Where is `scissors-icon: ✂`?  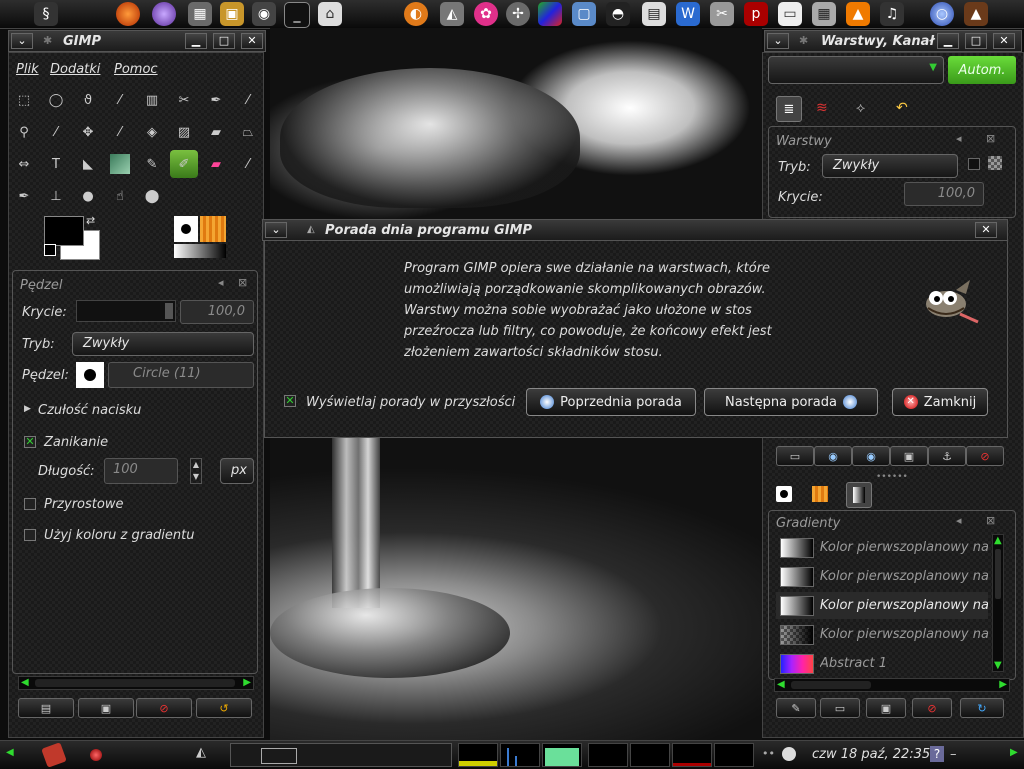
scissors-icon: ✂ is located at coordinates (722, 14).